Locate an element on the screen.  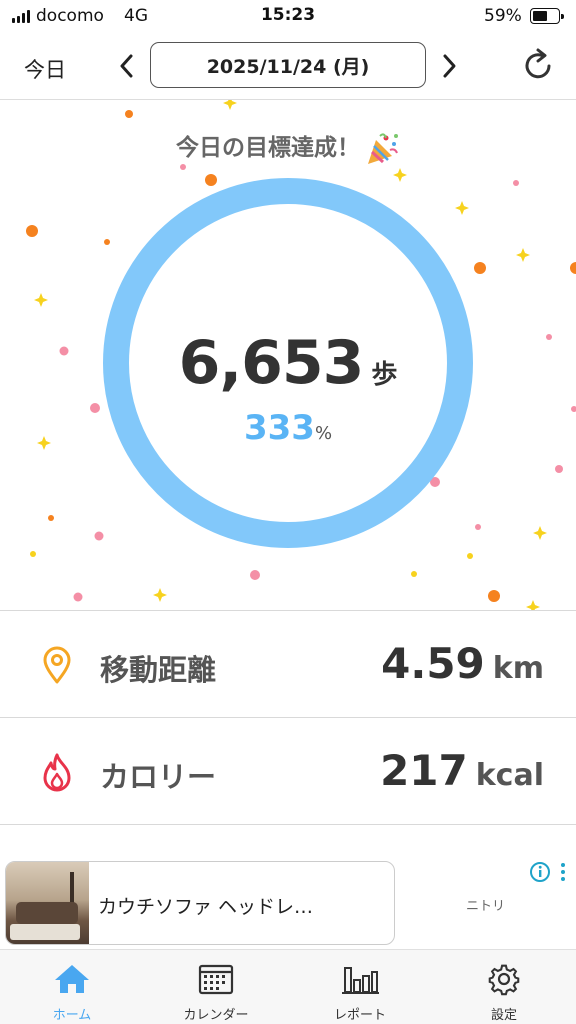
tab-label: 設定 is located at coordinates (503, 1015).